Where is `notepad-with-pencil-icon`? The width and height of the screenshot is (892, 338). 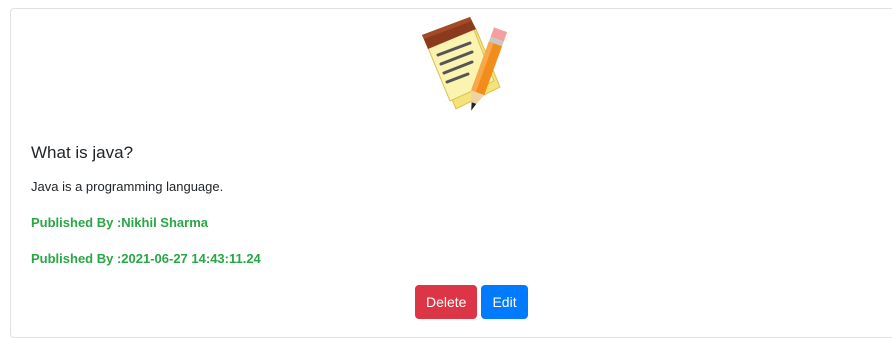
notepad-with-pencil-icon is located at coordinates (465, 64).